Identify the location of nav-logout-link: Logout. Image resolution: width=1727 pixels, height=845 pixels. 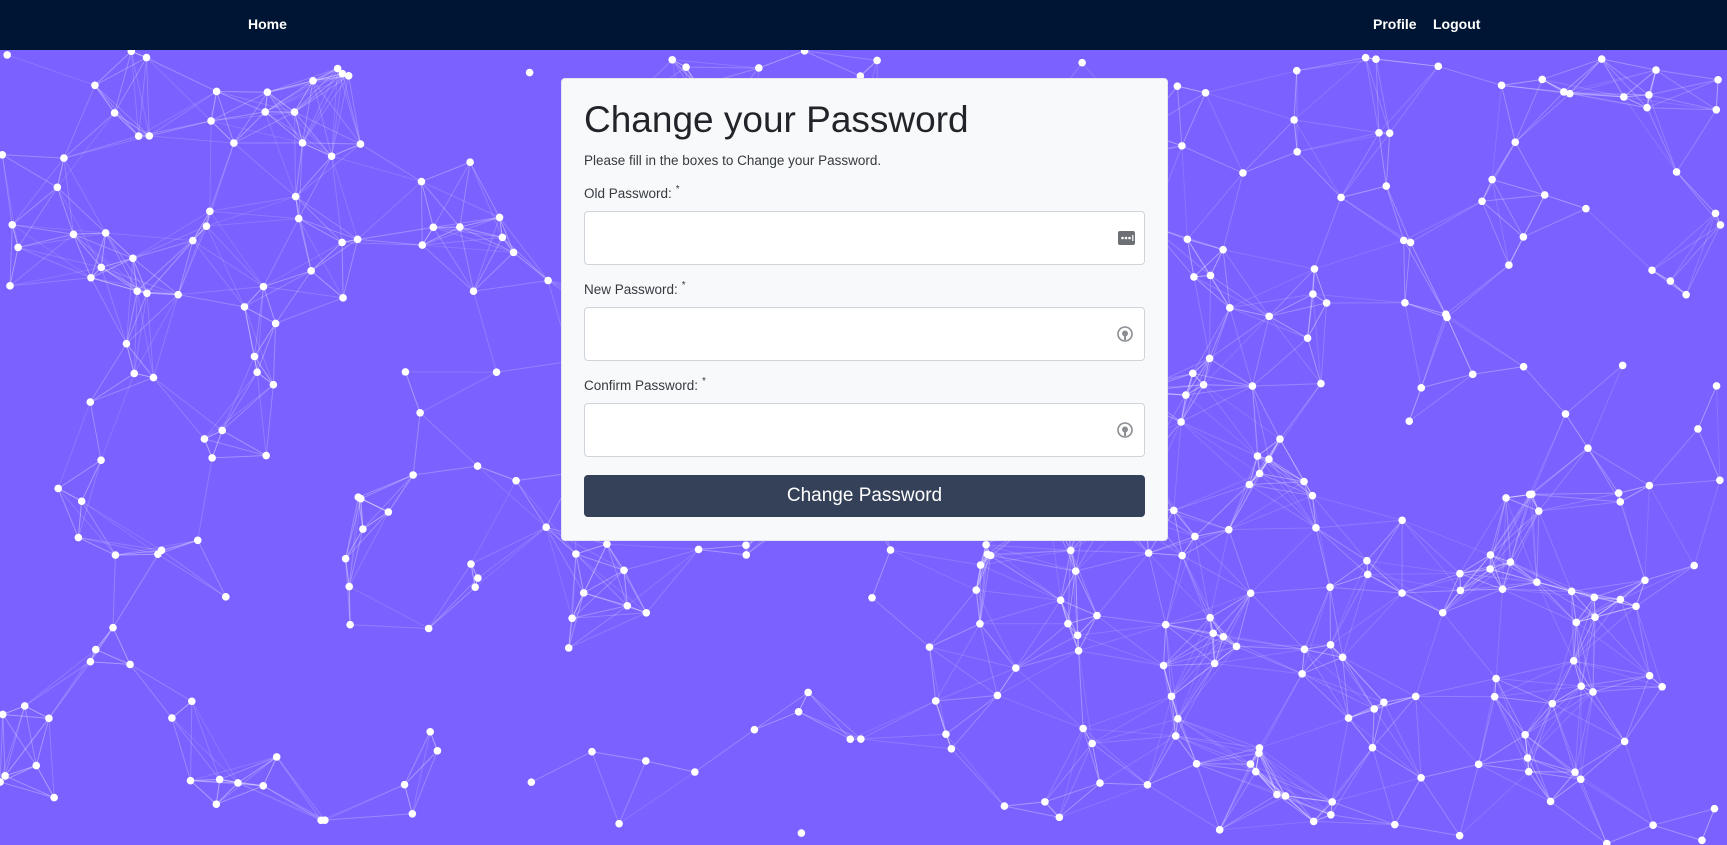
(1456, 24).